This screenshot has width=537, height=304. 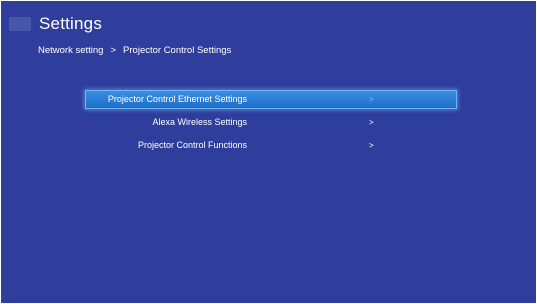 I want to click on page-title: Settings, so click(x=71, y=23).